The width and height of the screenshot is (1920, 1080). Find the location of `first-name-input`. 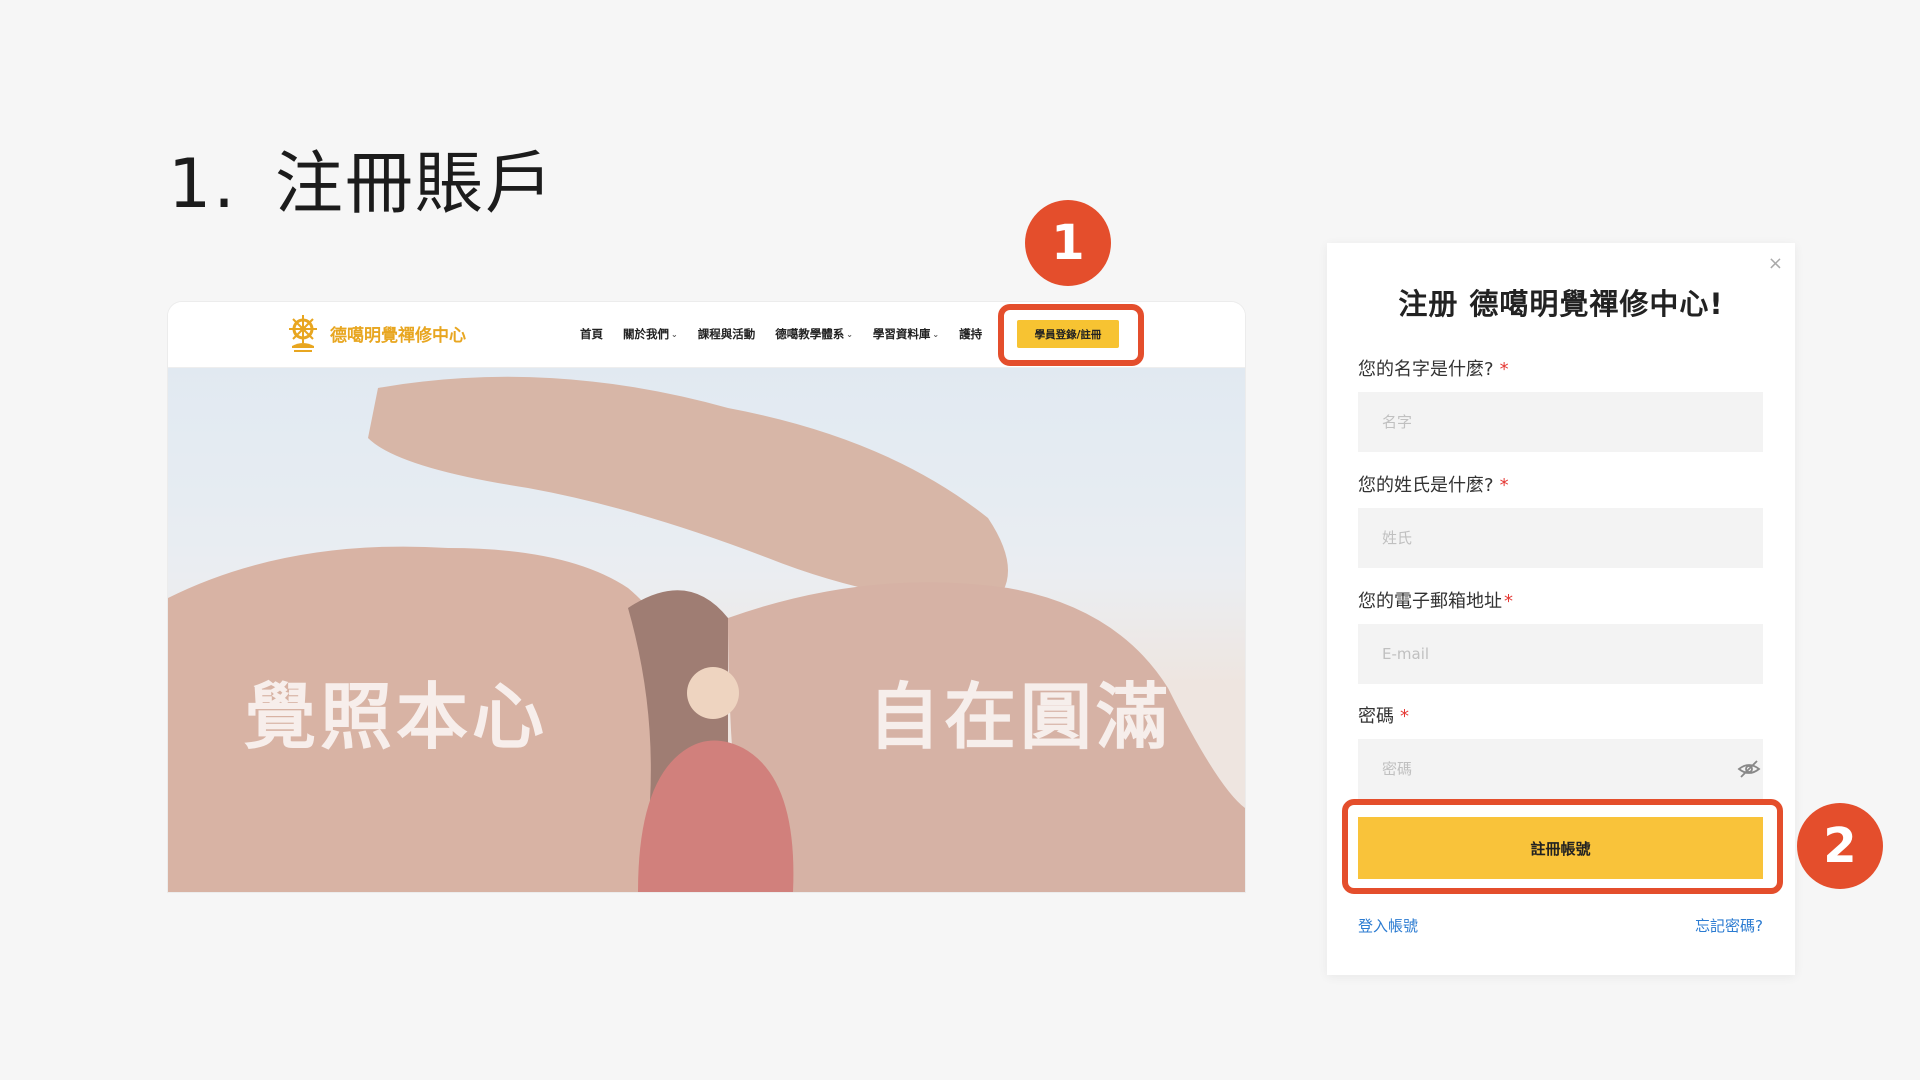

first-name-input is located at coordinates (1560, 422).